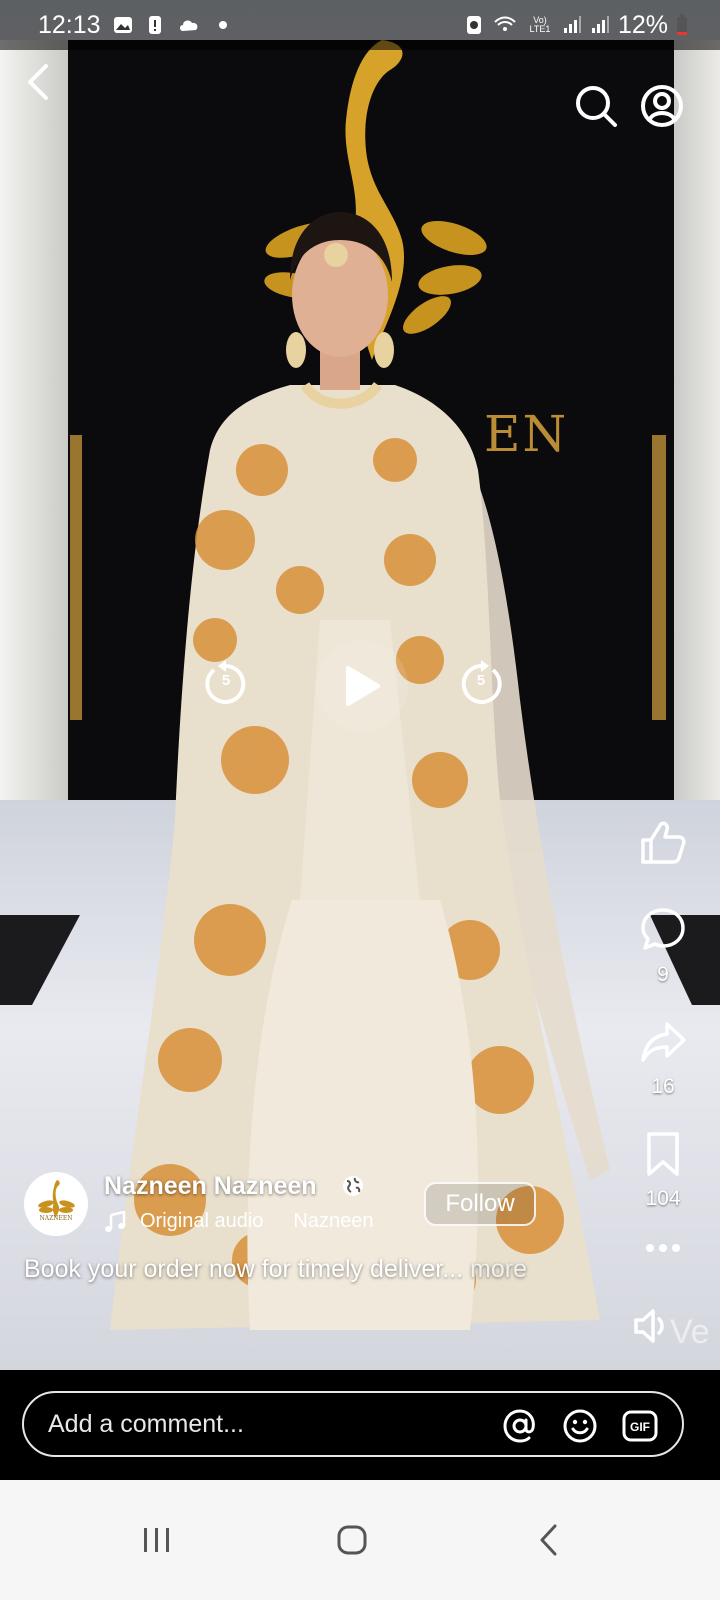 This screenshot has height=1600, width=720. I want to click on save-button: 104, so click(663, 1170).